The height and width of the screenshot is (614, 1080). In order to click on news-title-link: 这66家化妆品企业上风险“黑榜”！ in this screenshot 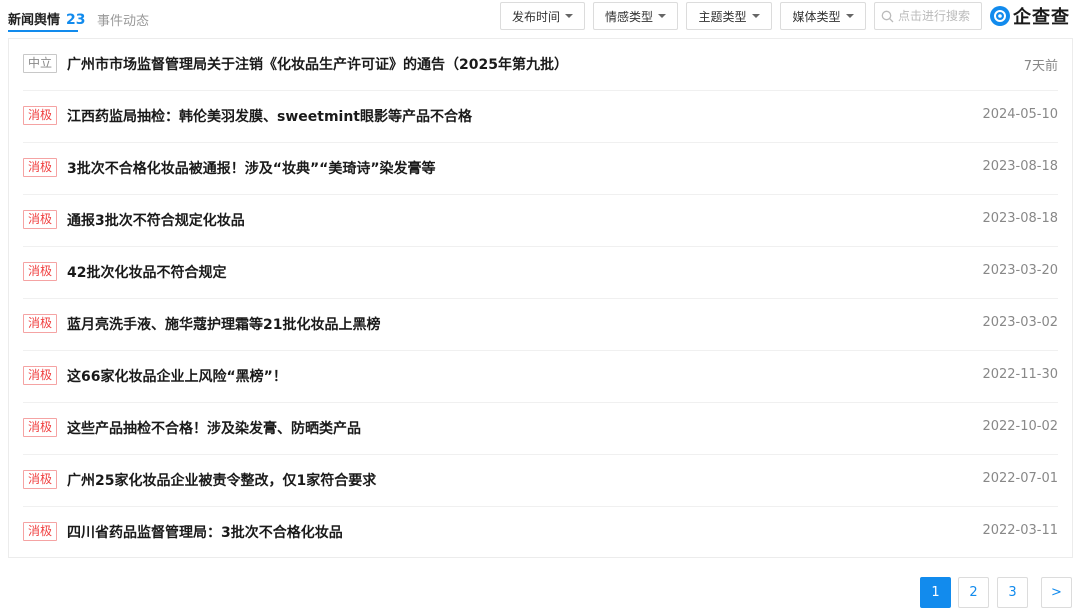, I will do `click(177, 376)`.